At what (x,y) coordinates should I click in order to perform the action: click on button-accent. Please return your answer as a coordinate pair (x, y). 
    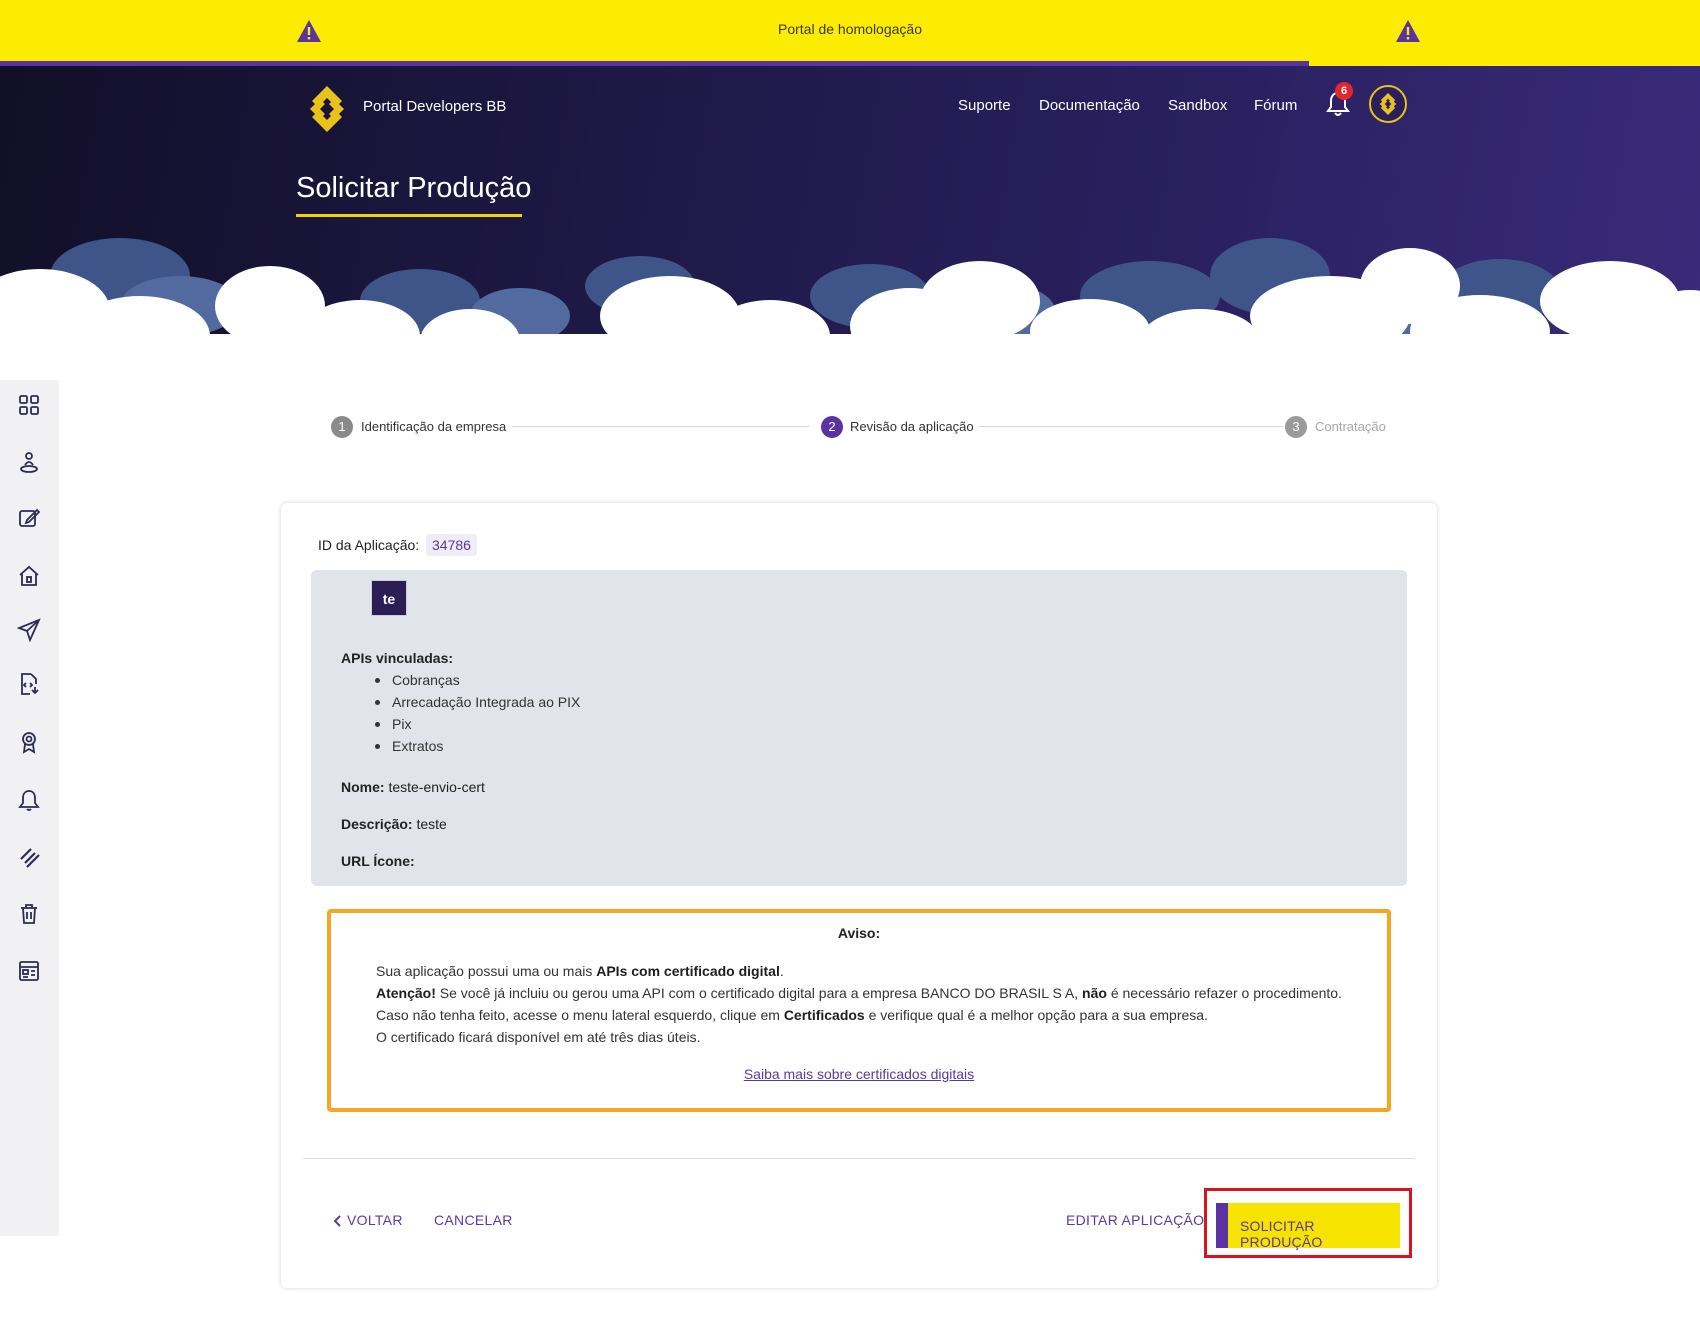
    Looking at the image, I should click on (1222, 1225).